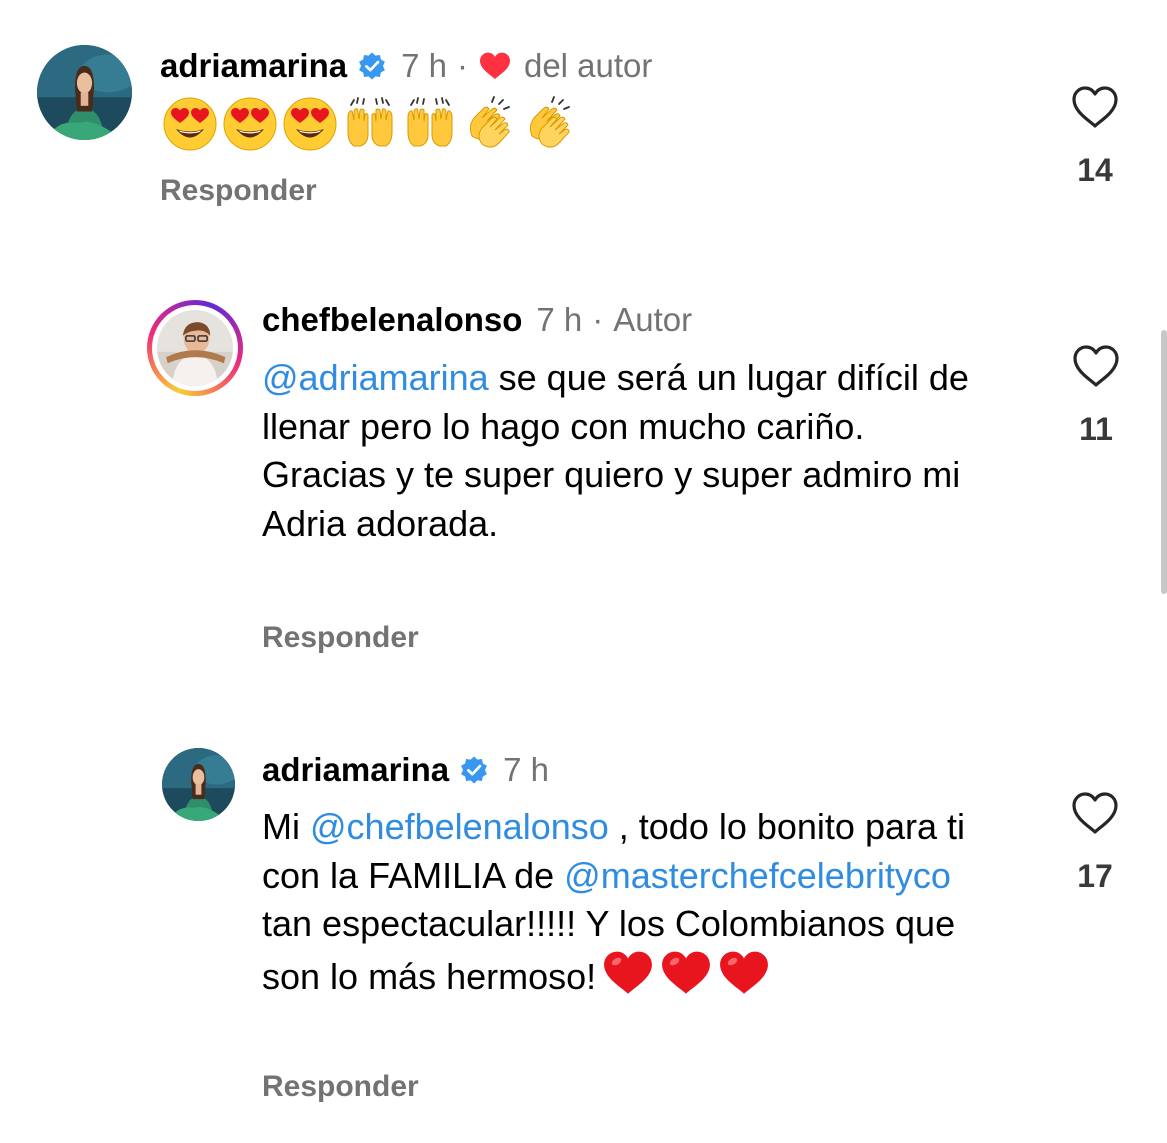 The width and height of the screenshot is (1167, 1143). I want to click on username: chefbelenalonso, so click(392, 320).